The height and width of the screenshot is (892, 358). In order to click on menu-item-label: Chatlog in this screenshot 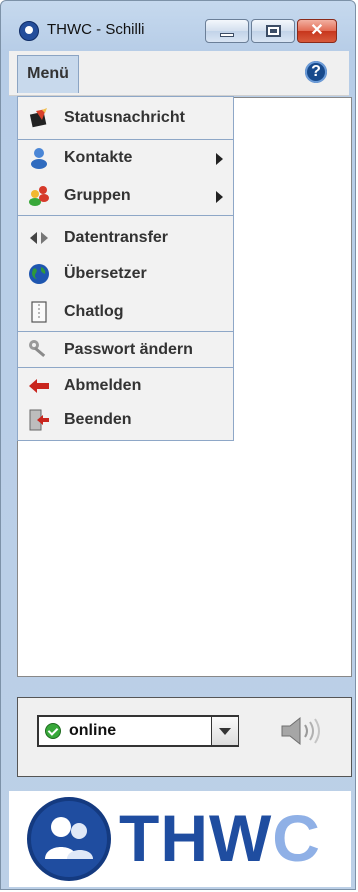, I will do `click(94, 311)`.